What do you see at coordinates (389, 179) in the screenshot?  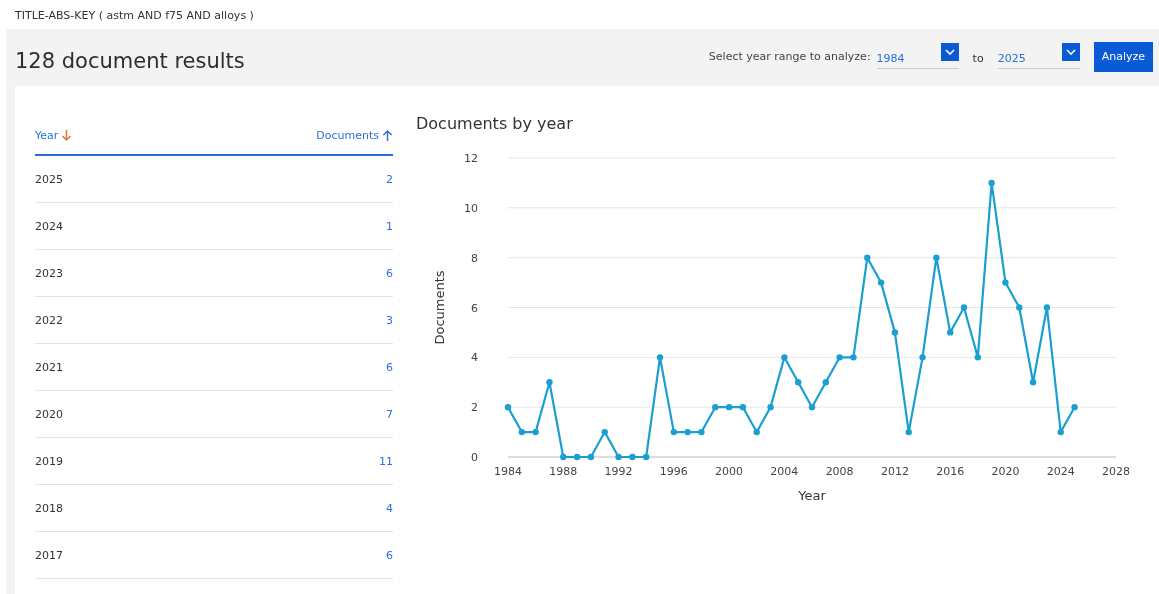 I see `document-count-link: 2` at bounding box center [389, 179].